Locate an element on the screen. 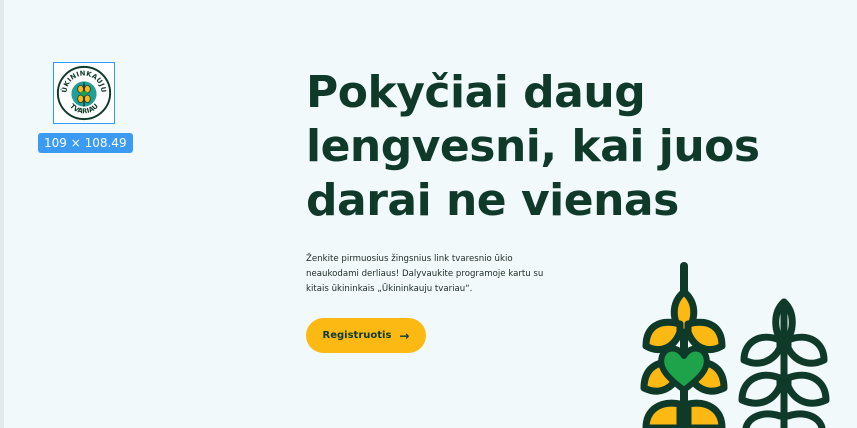 The width and height of the screenshot is (857, 428). register-button: Registruotis → is located at coordinates (366, 335).